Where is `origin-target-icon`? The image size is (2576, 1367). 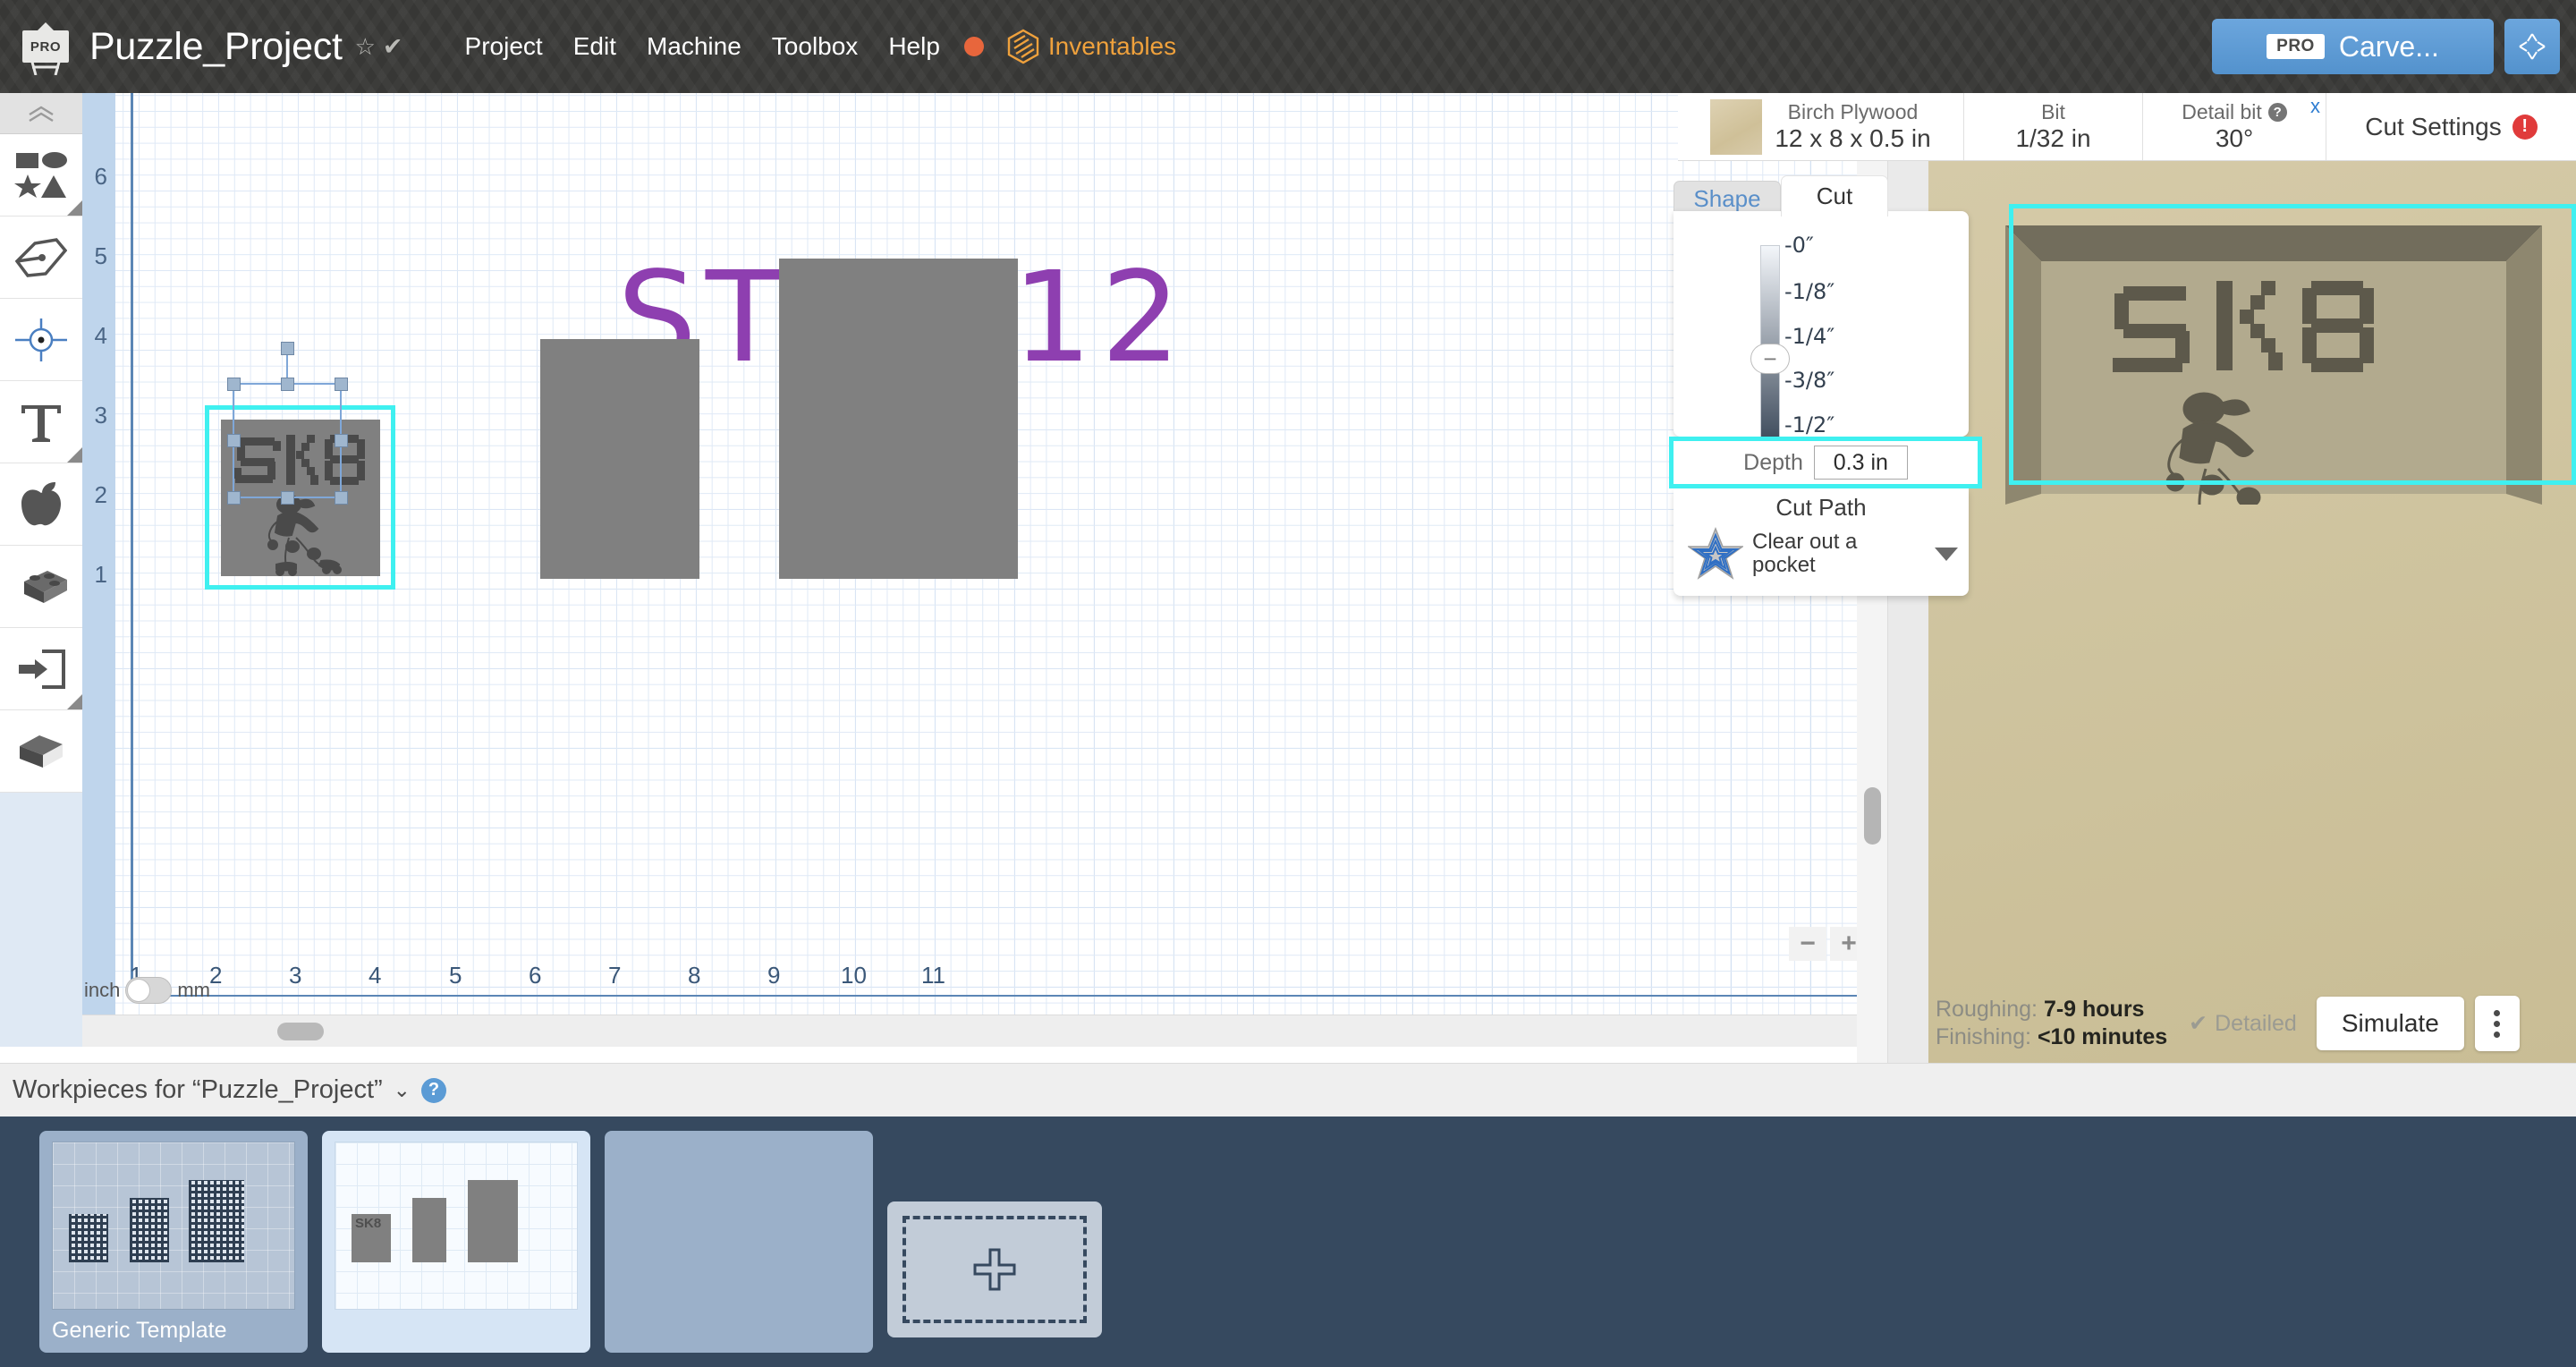
origin-target-icon is located at coordinates (41, 339).